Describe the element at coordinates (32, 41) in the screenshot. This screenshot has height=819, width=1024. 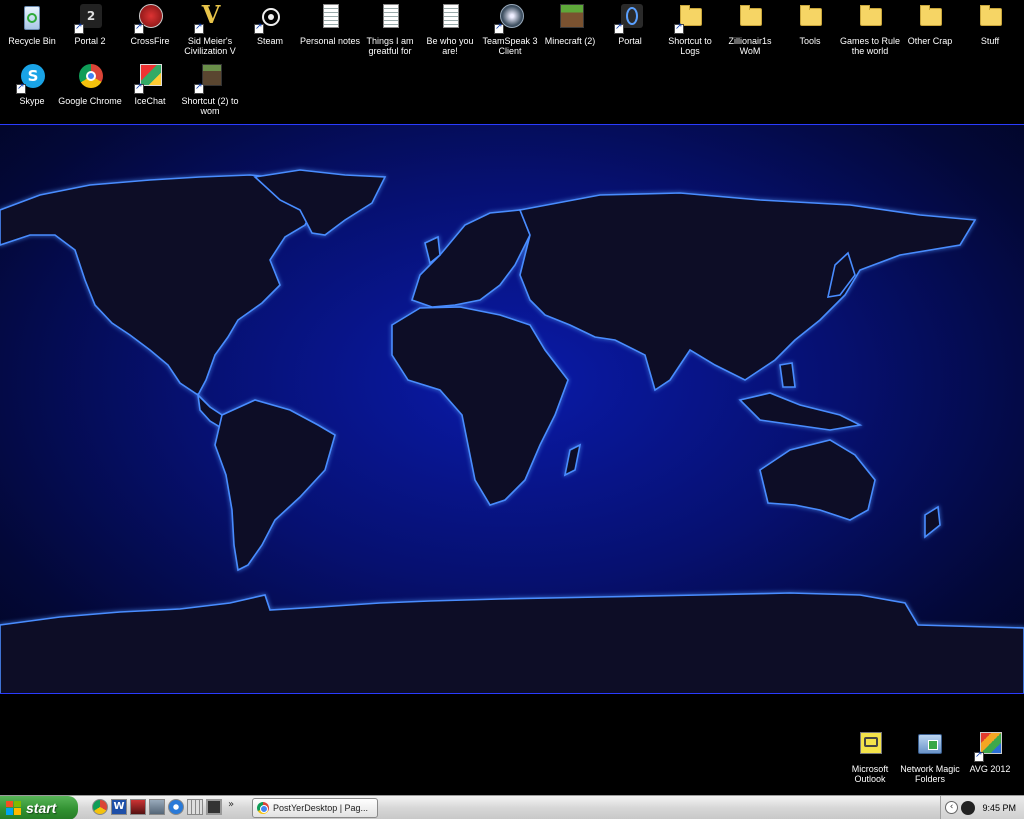
I see `desktop-icon-label: Recycle Bin` at that location.